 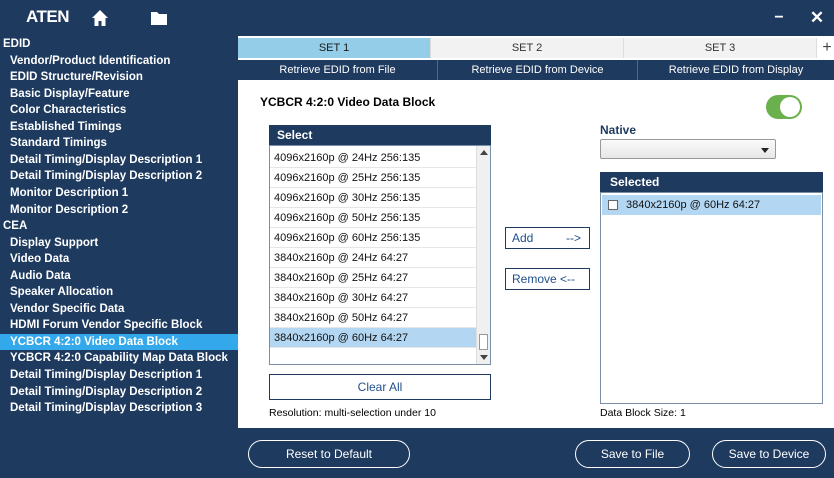 What do you see at coordinates (373, 218) in the screenshot?
I see `select-list-item: 4096x2160p @ 50Hz 256:135` at bounding box center [373, 218].